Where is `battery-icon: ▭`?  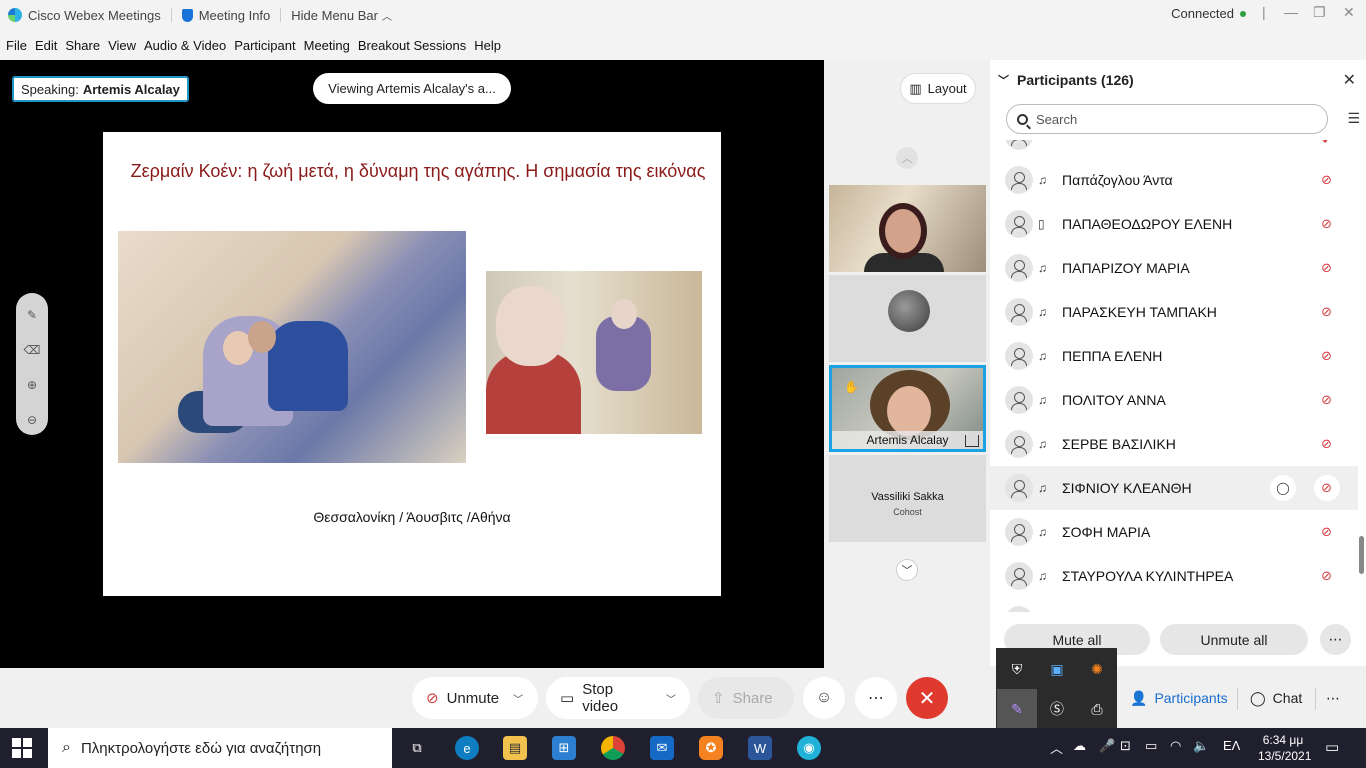 battery-icon: ▭ is located at coordinates (1151, 746).